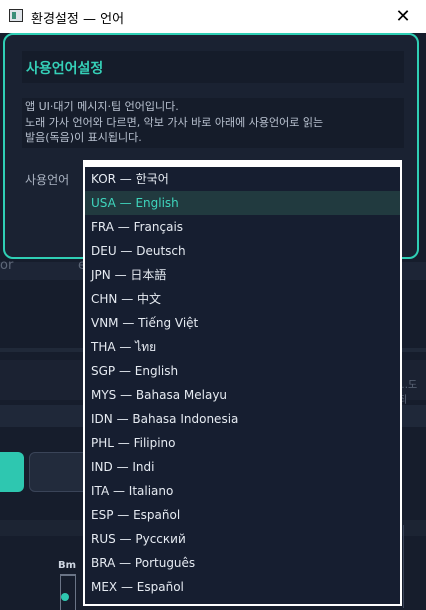 The height and width of the screenshot is (610, 426). What do you see at coordinates (242, 299) in the screenshot?
I see `language-option-chn: CHN — 中文` at bounding box center [242, 299].